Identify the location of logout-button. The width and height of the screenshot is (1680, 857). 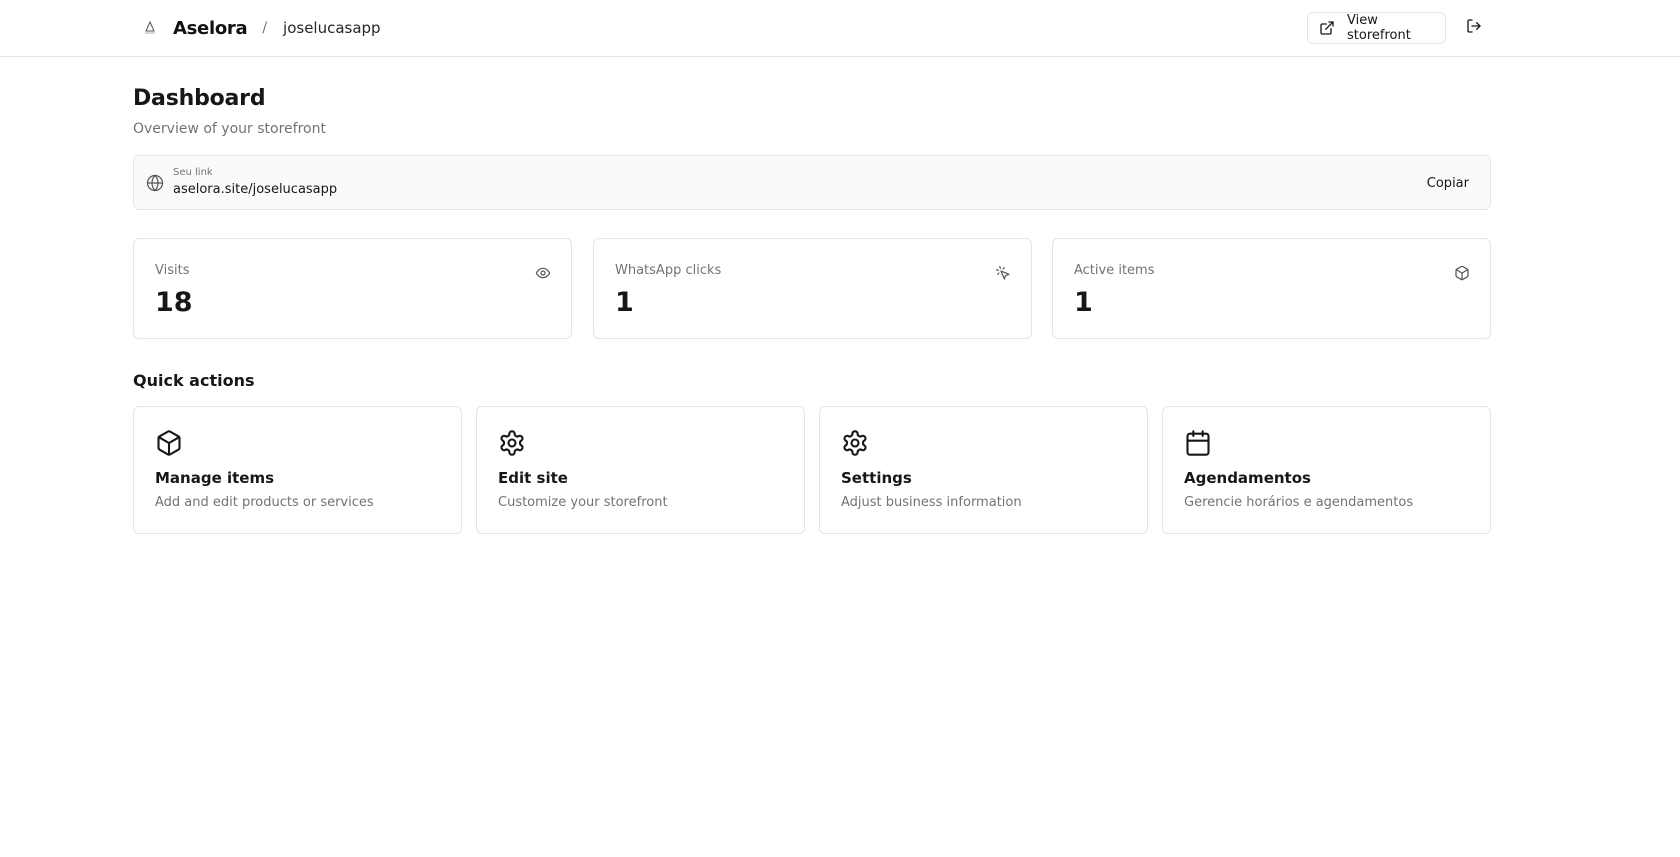
(1474, 28).